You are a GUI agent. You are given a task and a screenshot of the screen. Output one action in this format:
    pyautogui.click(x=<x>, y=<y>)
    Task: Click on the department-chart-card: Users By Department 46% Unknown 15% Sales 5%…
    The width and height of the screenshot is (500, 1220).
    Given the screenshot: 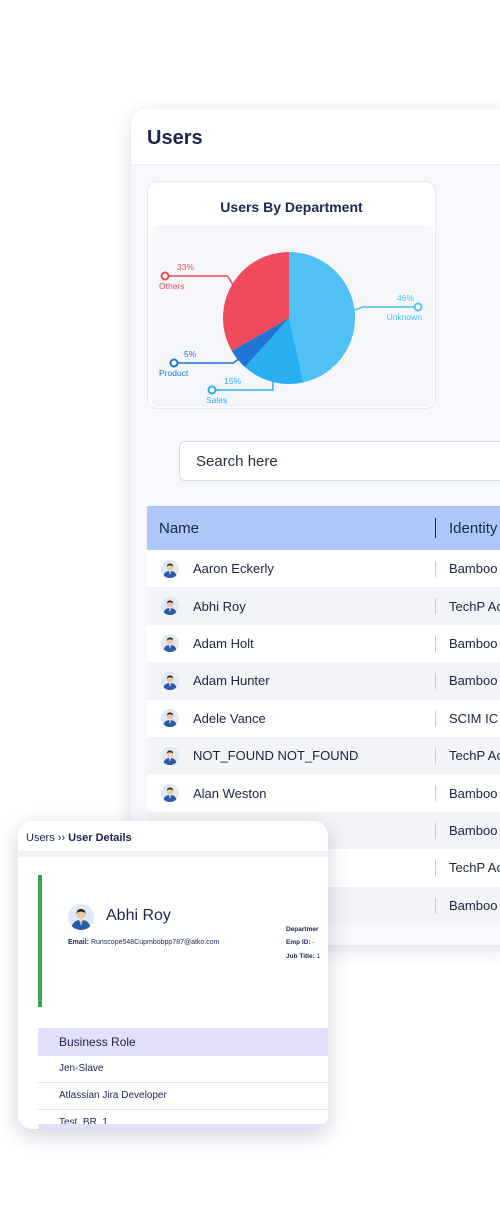 What is the action you would take?
    pyautogui.click(x=291, y=295)
    